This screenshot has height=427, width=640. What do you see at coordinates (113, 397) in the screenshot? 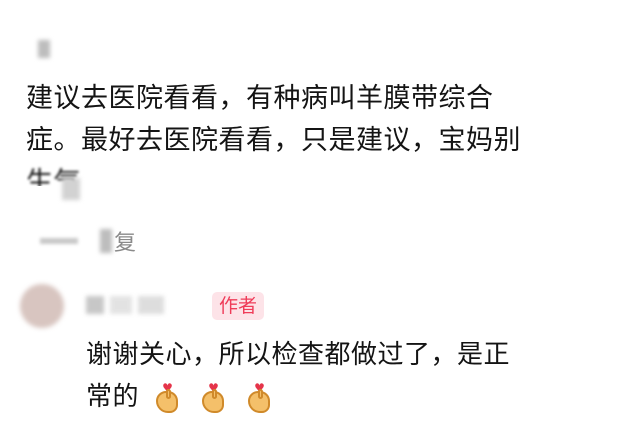
I see `reply-line-2-text: 常的` at bounding box center [113, 397].